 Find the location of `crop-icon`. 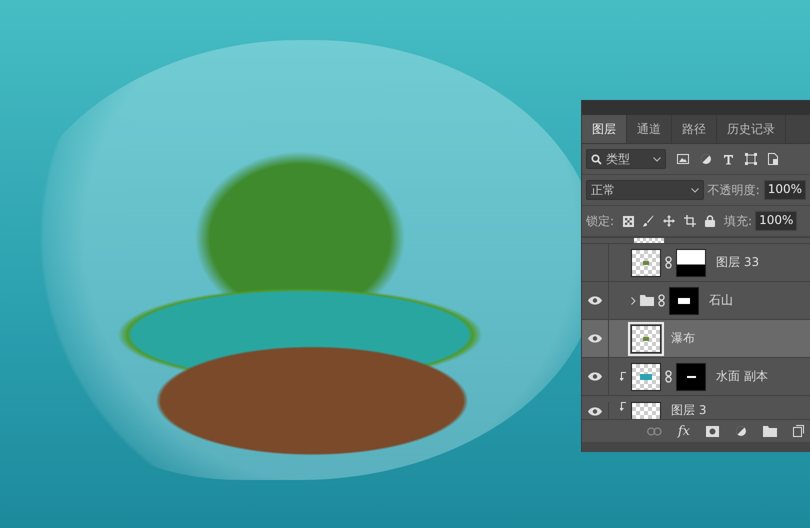

crop-icon is located at coordinates (690, 221).